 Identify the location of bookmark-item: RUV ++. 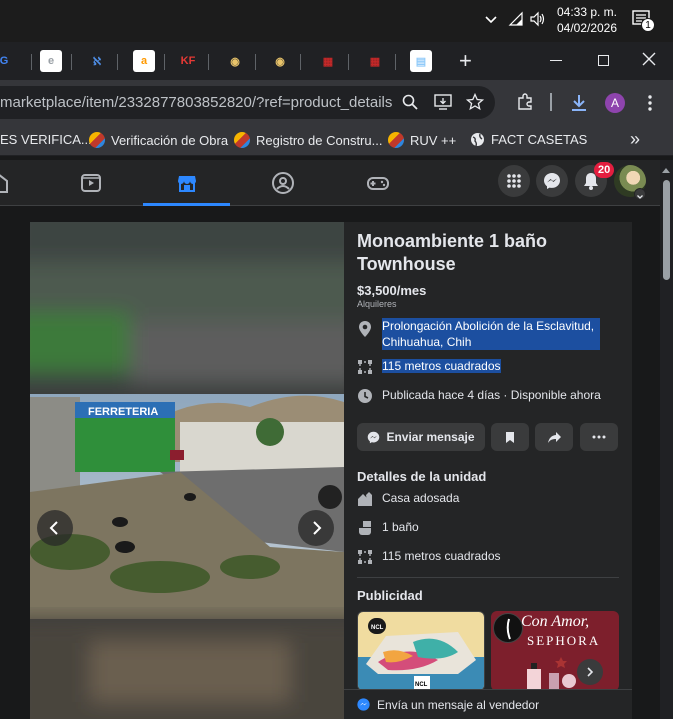
(422, 140).